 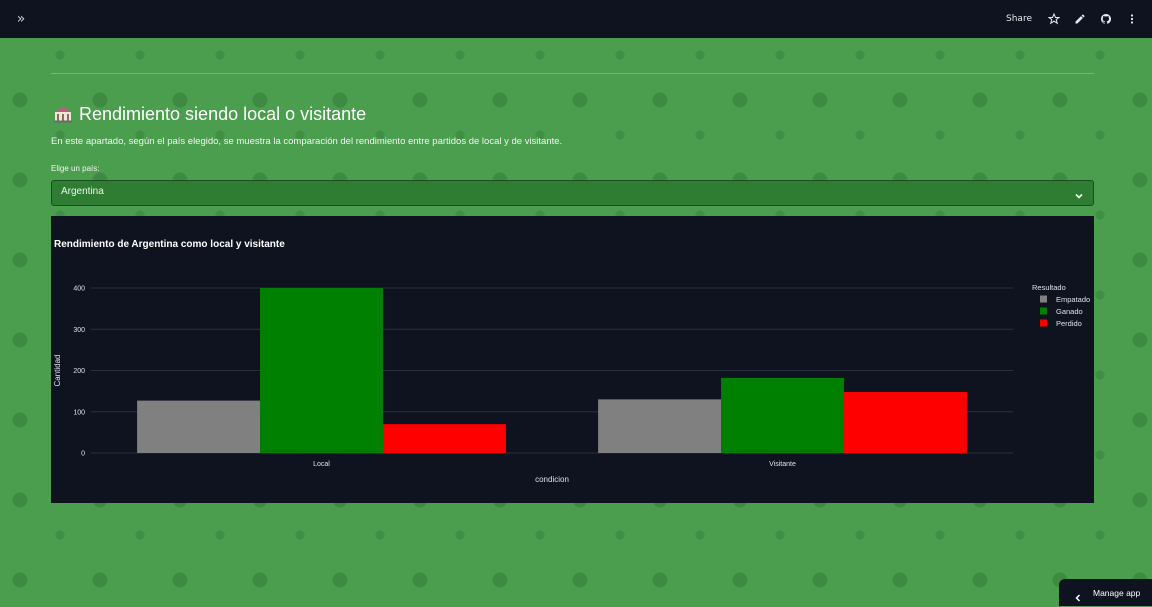 What do you see at coordinates (1043, 311) in the screenshot?
I see `legend-swatch-ganado` at bounding box center [1043, 311].